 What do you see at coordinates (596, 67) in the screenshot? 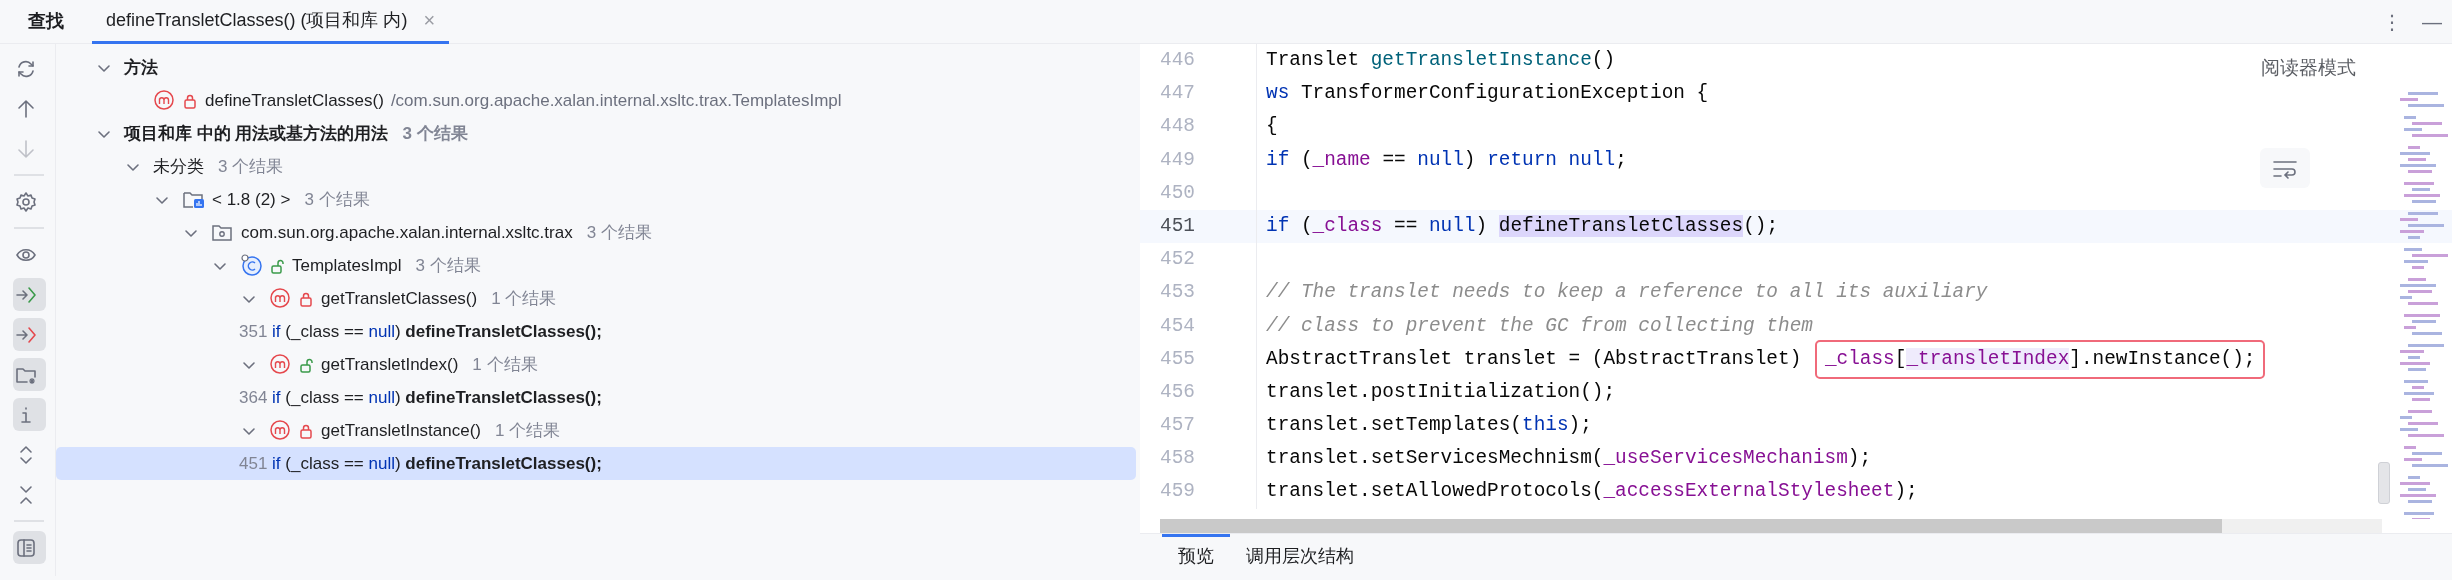
I see `tree-row: 方法` at bounding box center [596, 67].